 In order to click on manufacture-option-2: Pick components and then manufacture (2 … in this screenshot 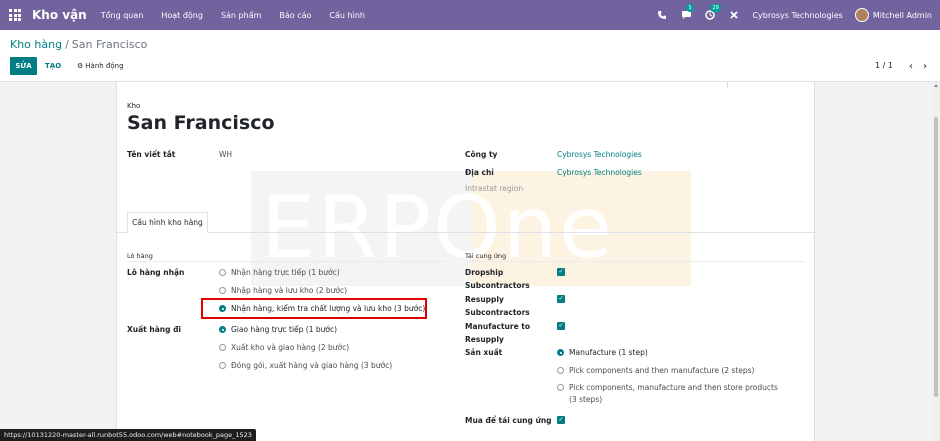, I will do `click(655, 370)`.